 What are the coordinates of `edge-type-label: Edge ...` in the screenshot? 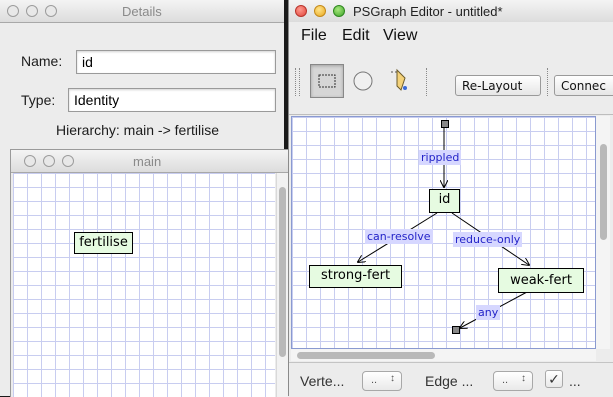 It's located at (449, 381).